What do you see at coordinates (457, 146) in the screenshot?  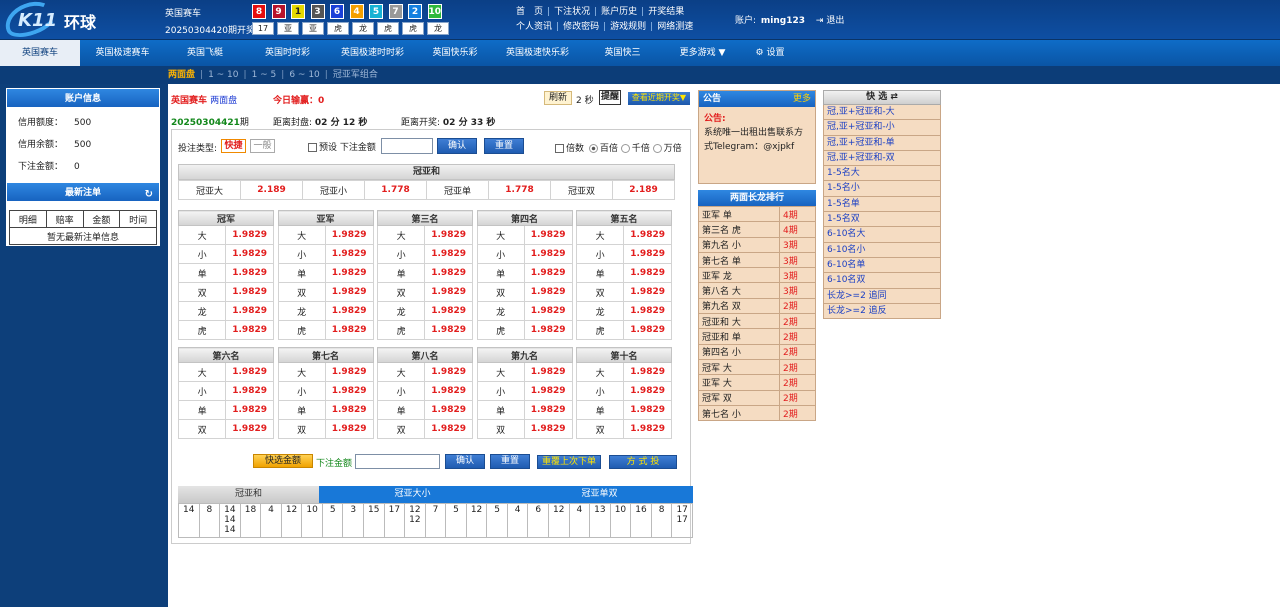 I see `confirm-button: 确认` at bounding box center [457, 146].